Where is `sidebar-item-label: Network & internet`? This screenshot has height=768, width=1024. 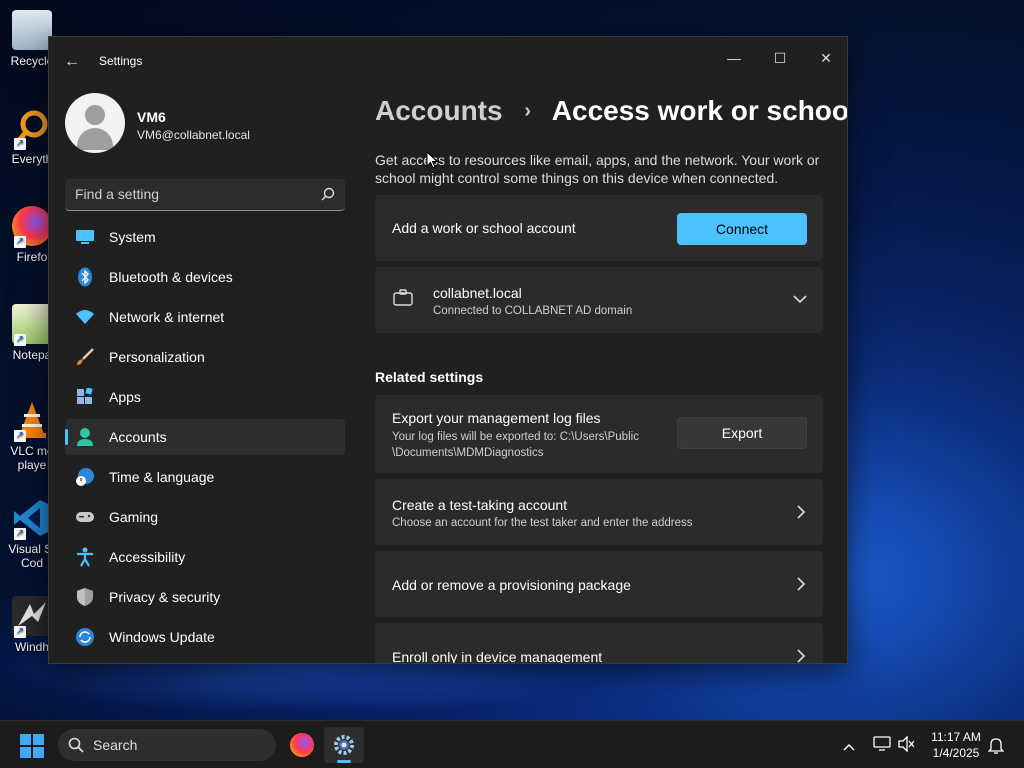 sidebar-item-label: Network & internet is located at coordinates (167, 317).